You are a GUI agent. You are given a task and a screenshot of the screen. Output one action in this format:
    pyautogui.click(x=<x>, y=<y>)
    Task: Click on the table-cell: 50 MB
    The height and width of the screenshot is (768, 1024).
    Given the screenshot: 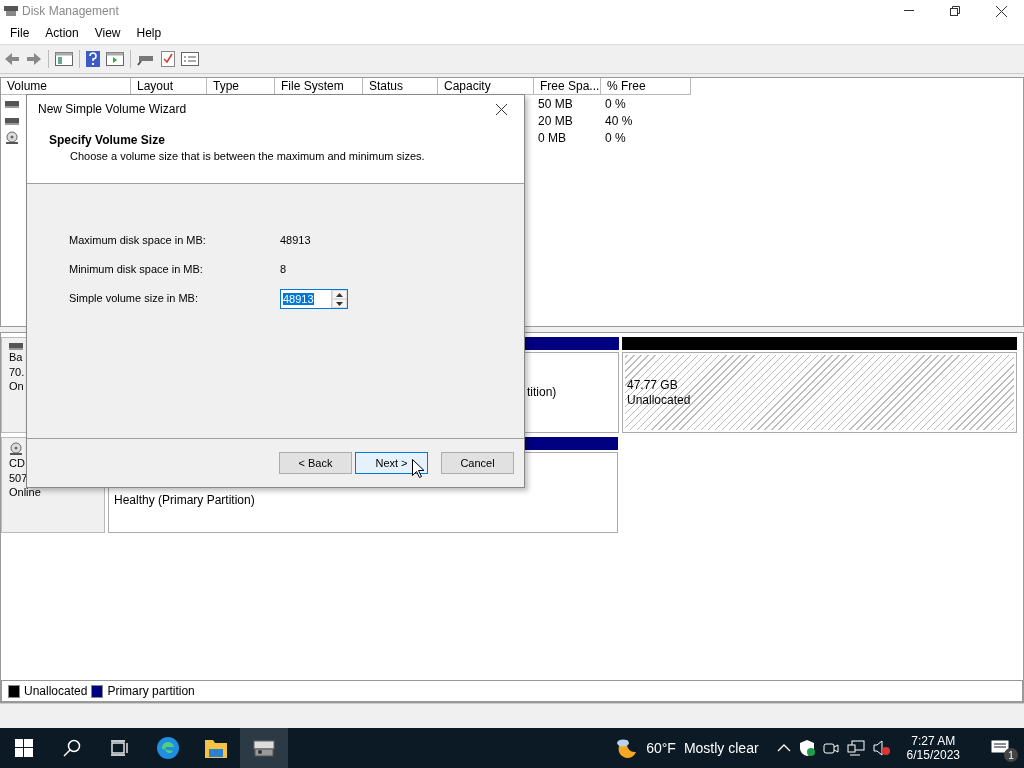 What is the action you would take?
    pyautogui.click(x=555, y=103)
    